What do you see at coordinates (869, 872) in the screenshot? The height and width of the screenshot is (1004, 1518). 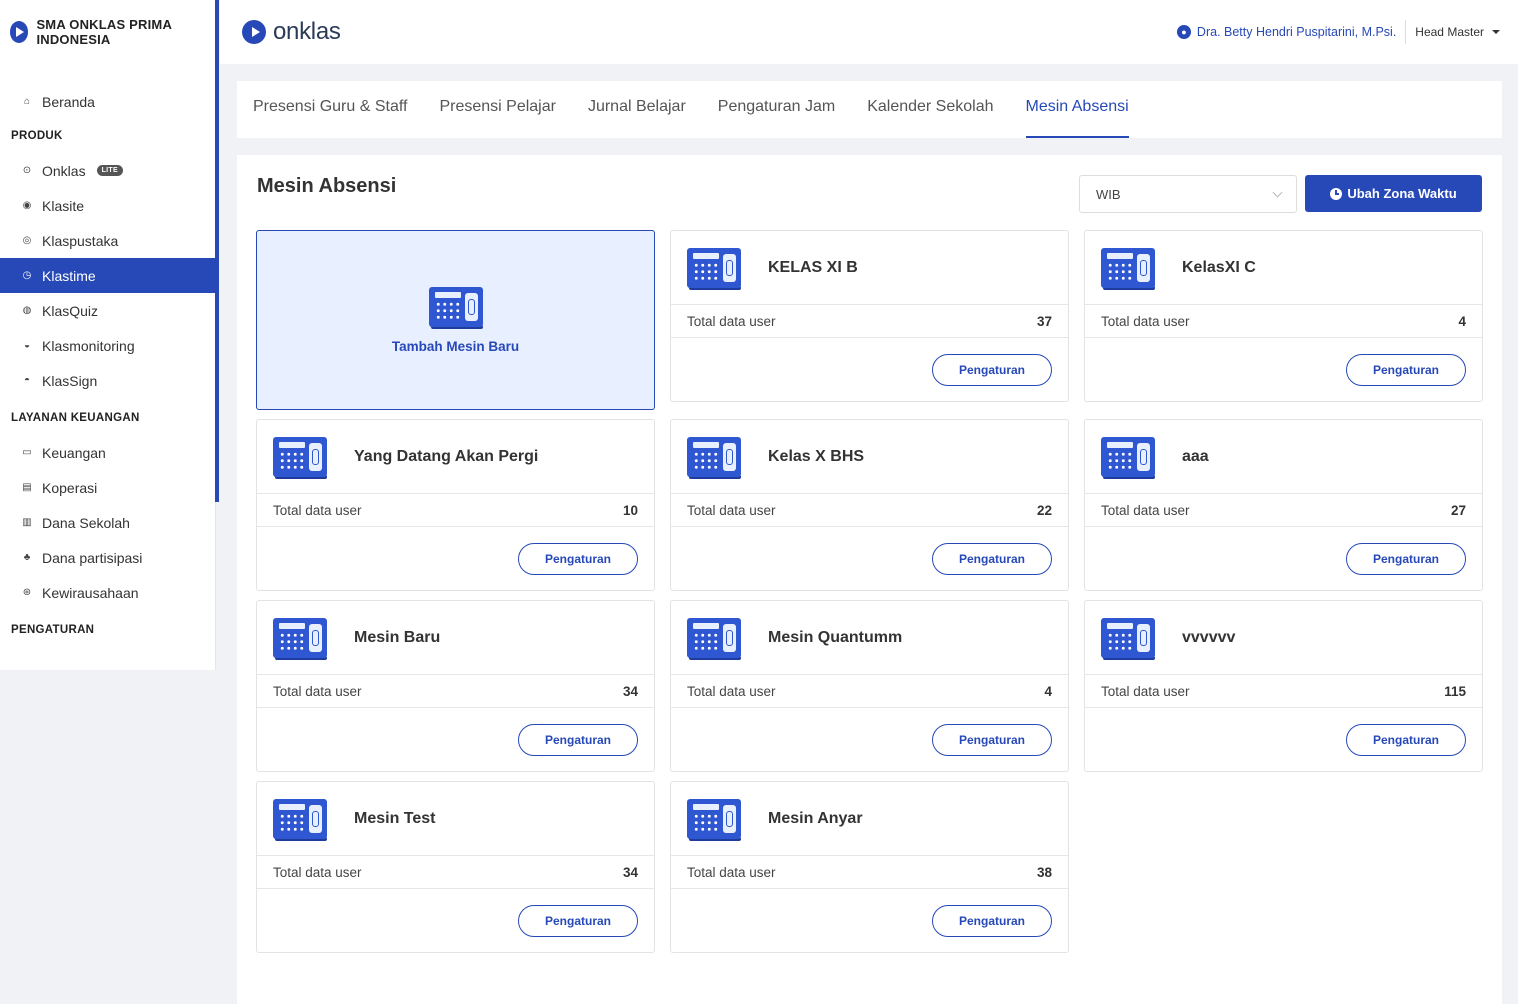 I see `machine-user-stat: Total data user 38` at bounding box center [869, 872].